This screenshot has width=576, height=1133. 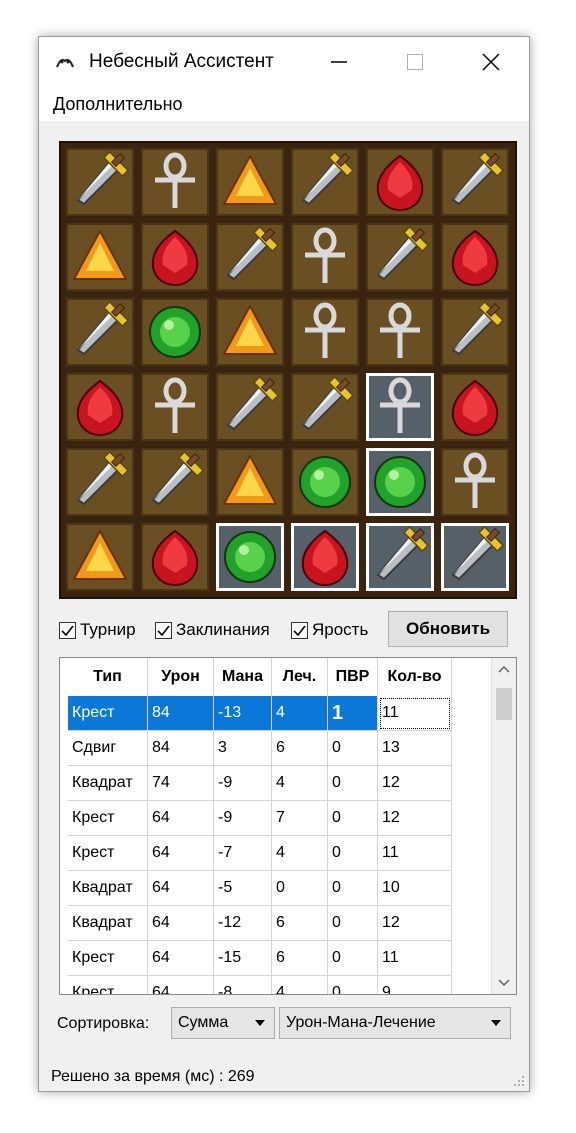 What do you see at coordinates (67, 630) in the screenshot?
I see `tournament-check-icon` at bounding box center [67, 630].